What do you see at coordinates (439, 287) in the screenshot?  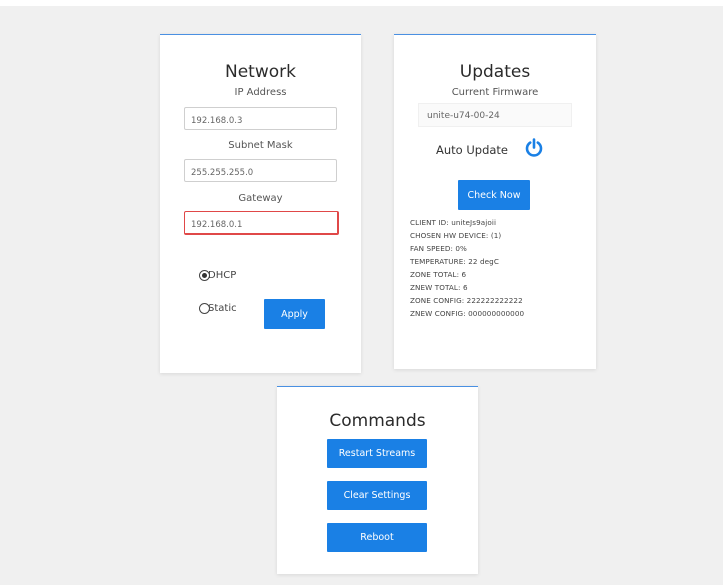 I see `znew-total-text: ZNEW TOTAL: 6` at bounding box center [439, 287].